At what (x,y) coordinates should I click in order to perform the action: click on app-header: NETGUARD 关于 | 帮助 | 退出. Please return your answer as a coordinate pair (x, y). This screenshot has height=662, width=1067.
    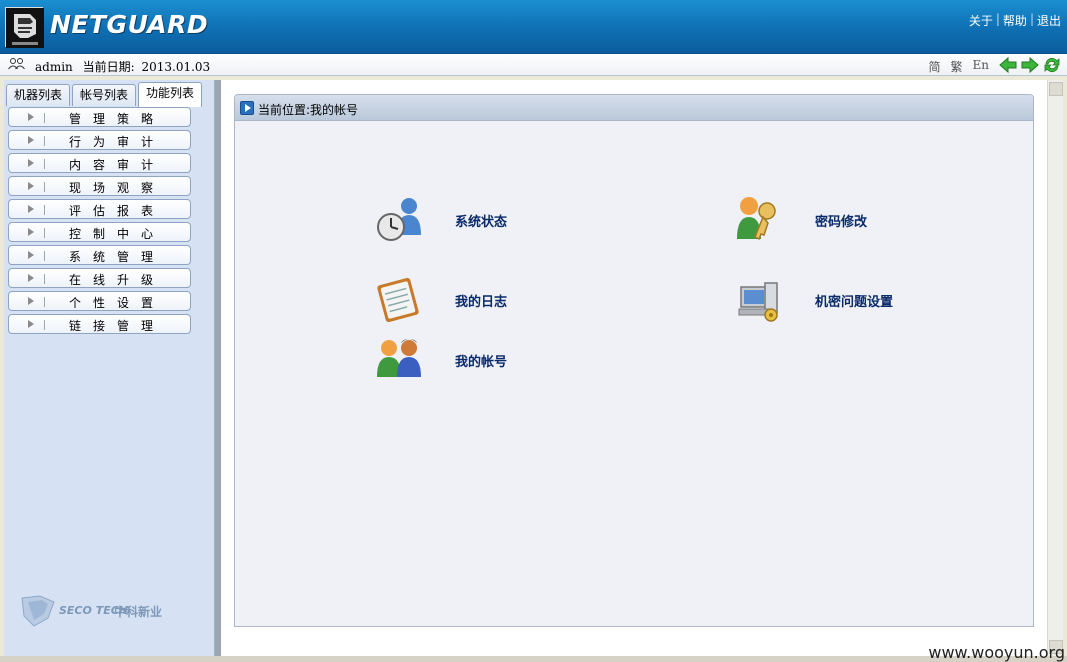
    Looking at the image, I should click on (533, 27).